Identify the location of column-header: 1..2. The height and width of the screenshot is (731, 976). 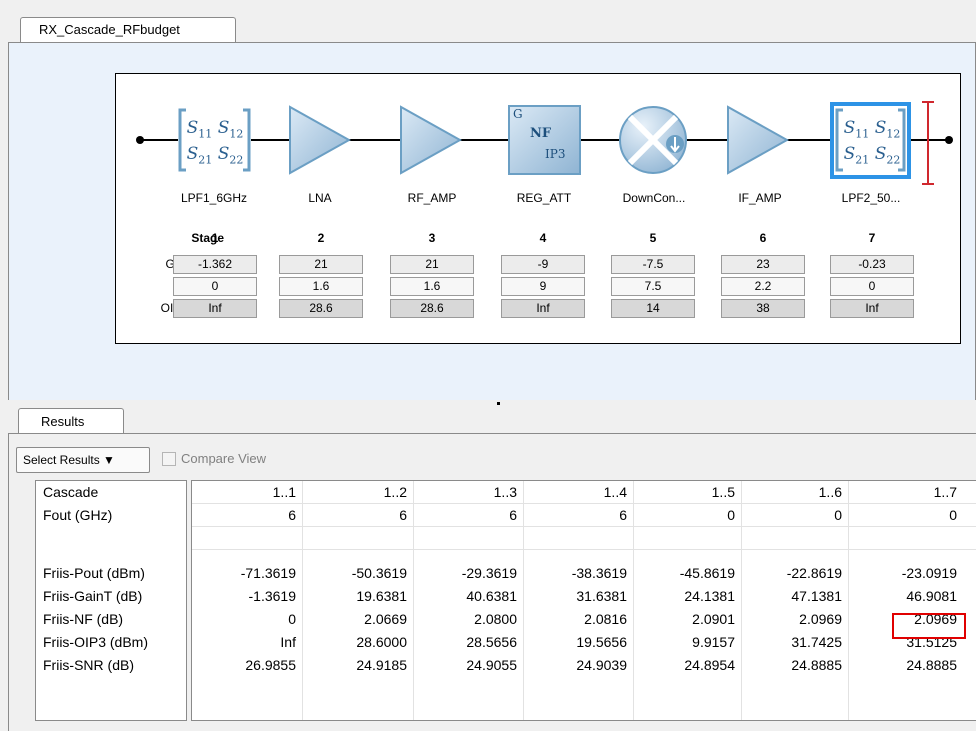
(357, 492).